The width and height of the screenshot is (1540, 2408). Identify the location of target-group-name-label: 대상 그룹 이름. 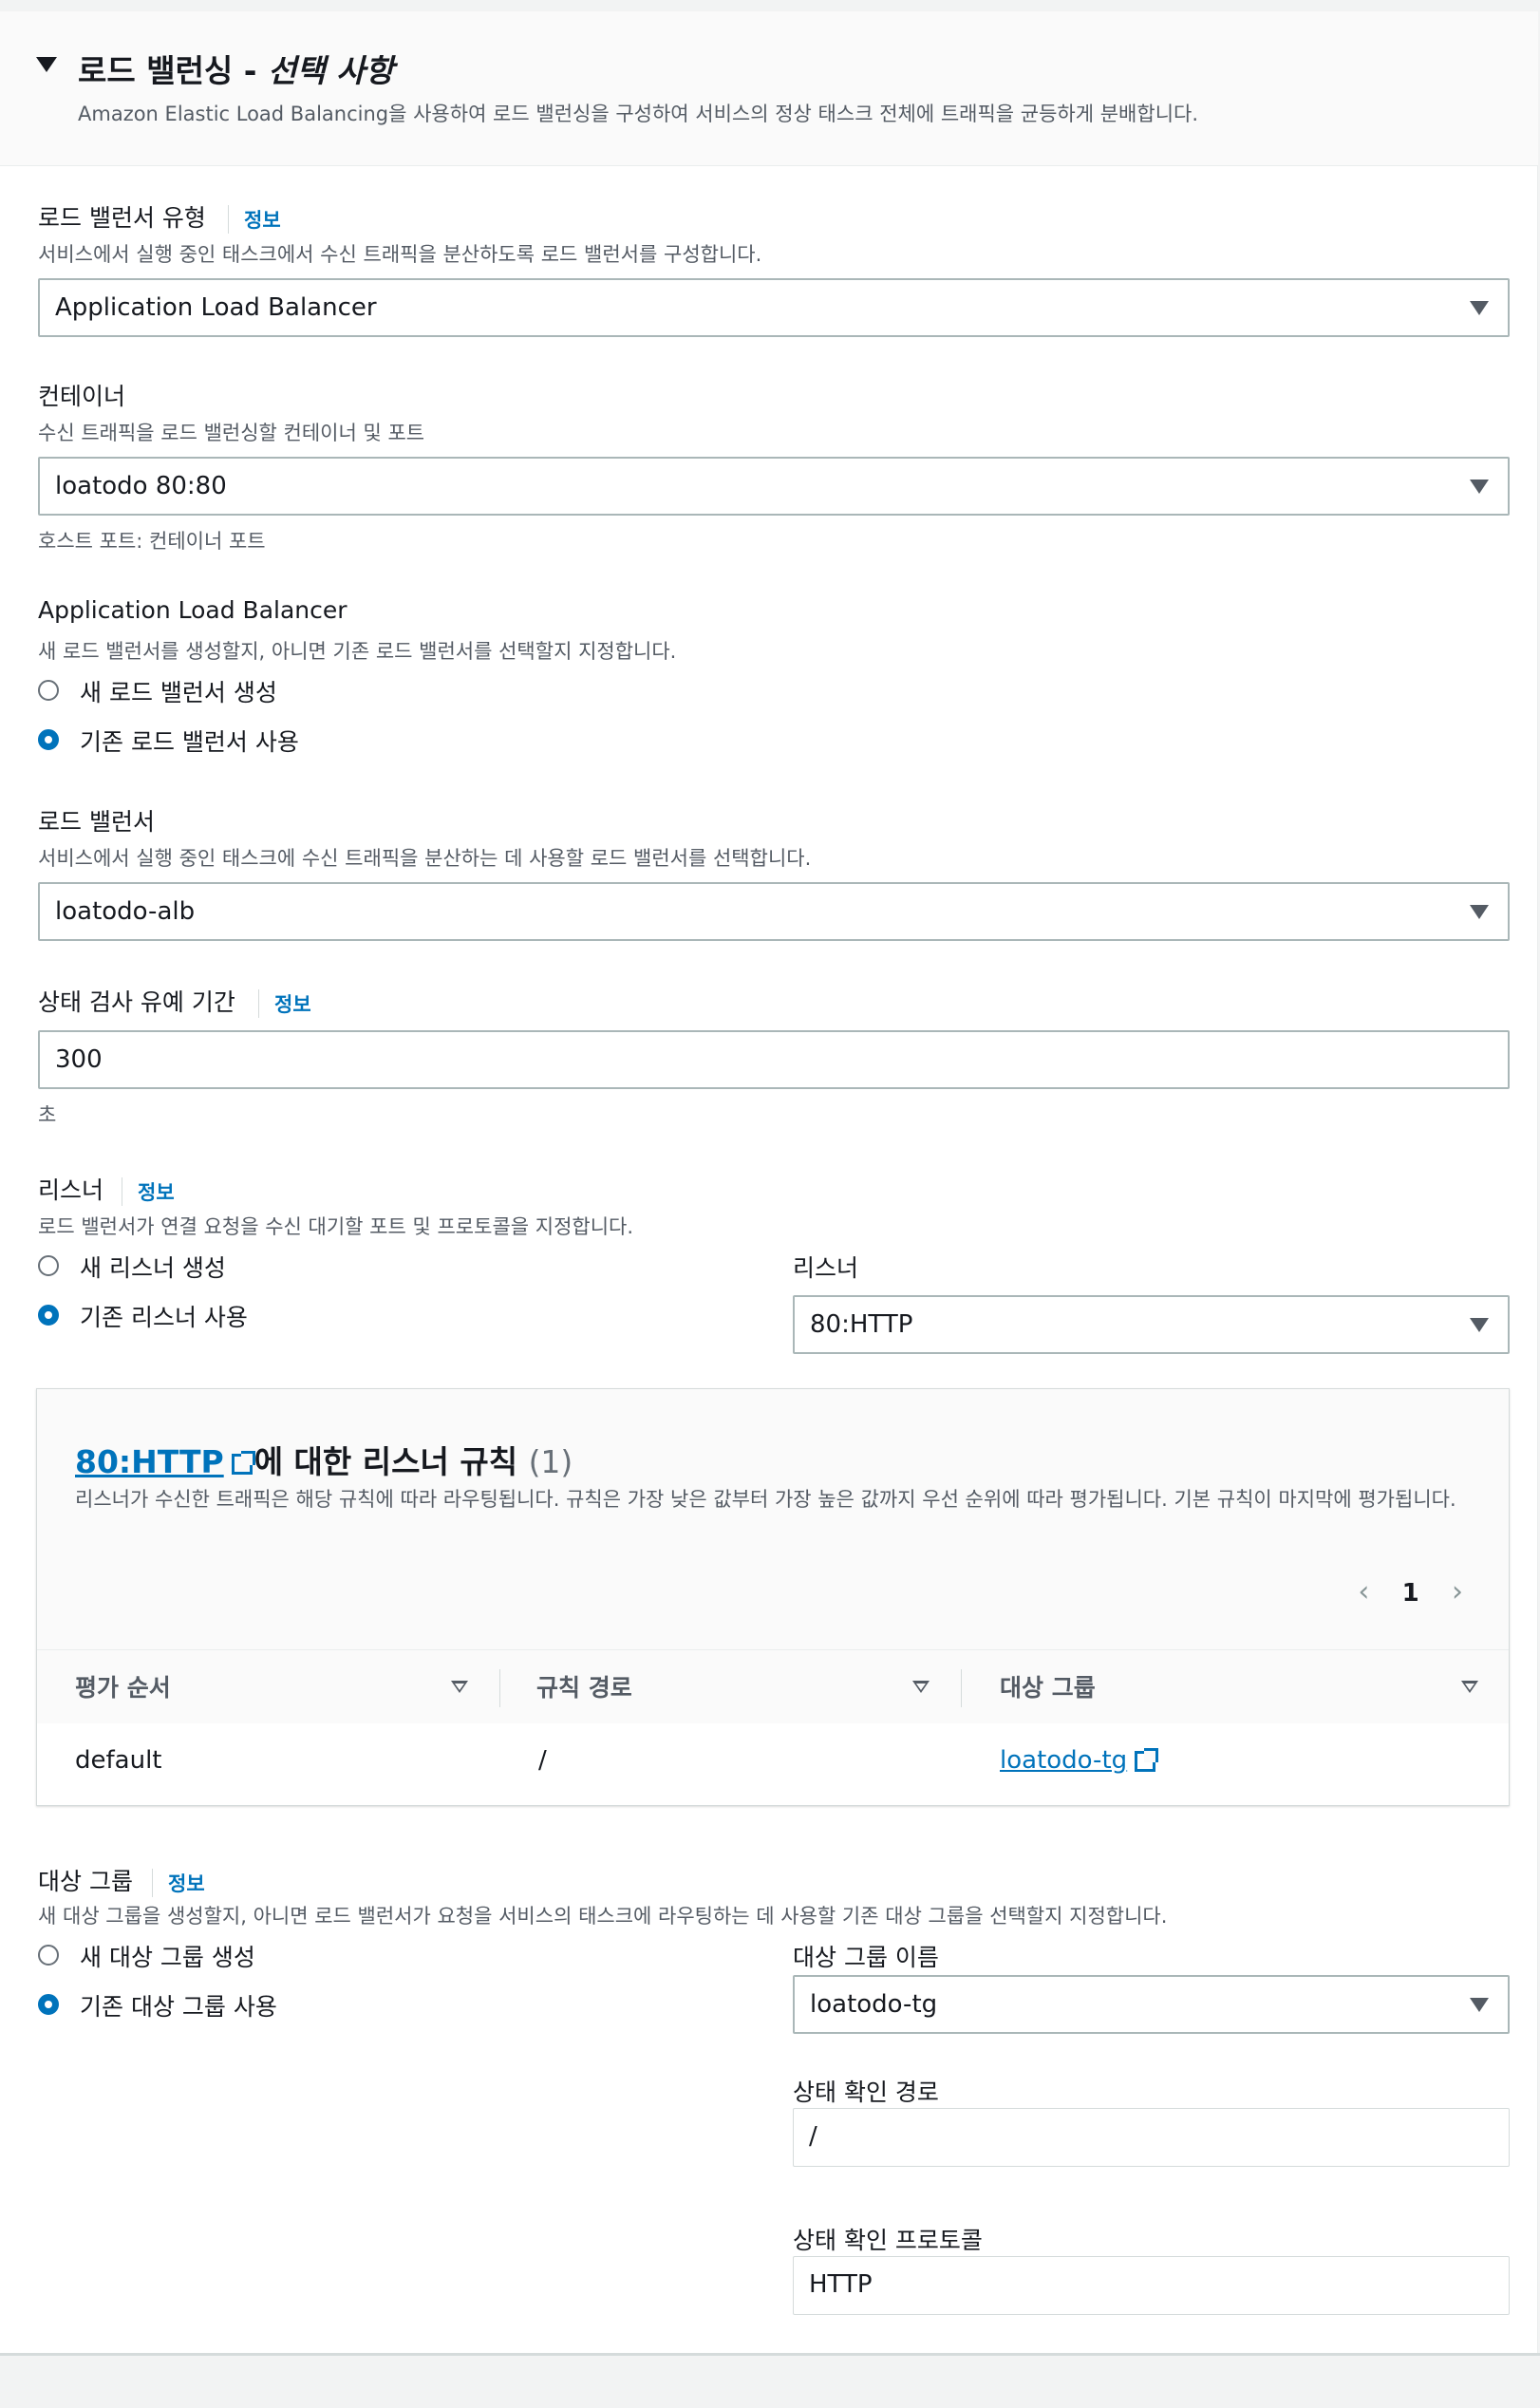
(866, 1957).